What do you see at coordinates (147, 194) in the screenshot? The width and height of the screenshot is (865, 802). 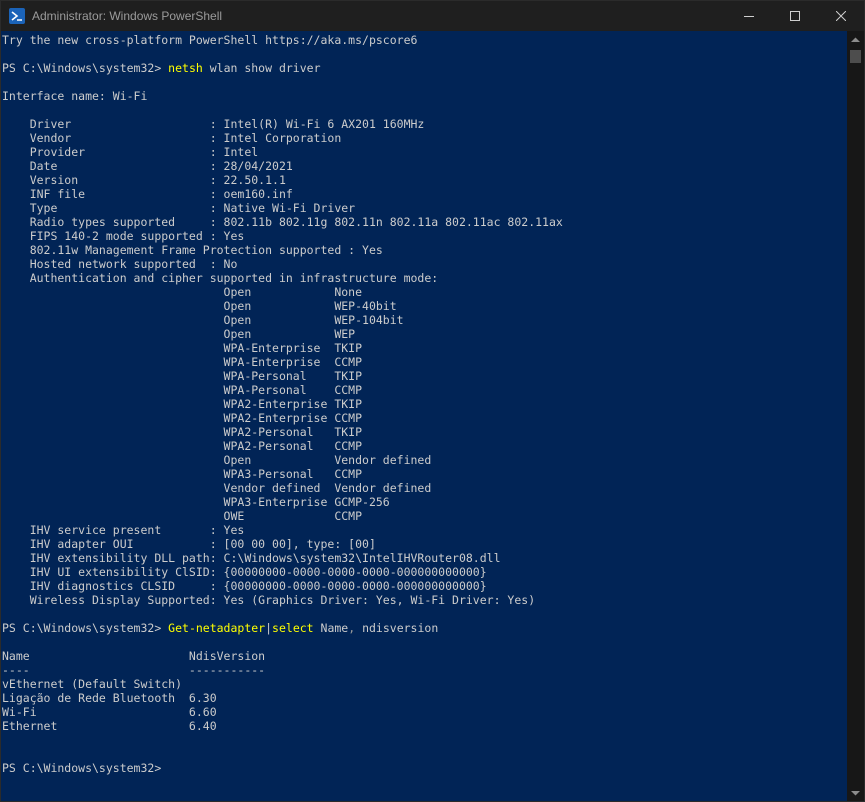 I see `console-line: INF file : oem160.inf` at bounding box center [147, 194].